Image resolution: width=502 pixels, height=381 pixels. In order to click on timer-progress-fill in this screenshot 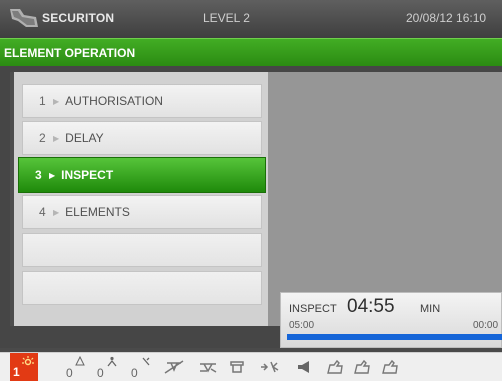, I will do `click(394, 337)`.